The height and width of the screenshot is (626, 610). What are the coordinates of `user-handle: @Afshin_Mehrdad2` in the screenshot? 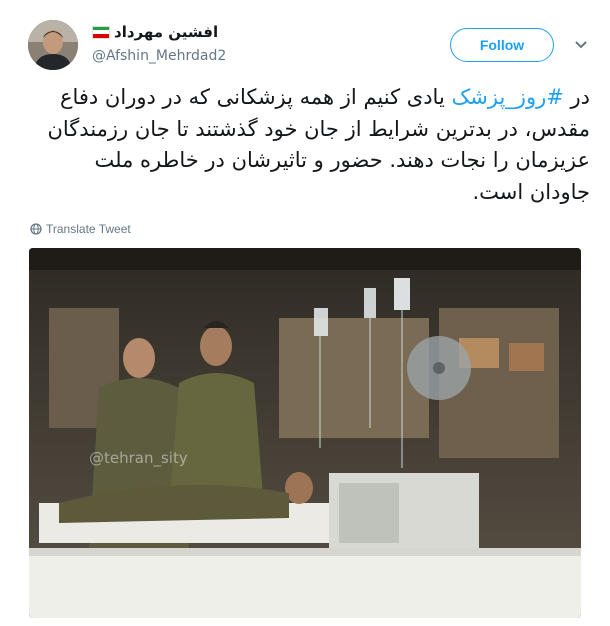 It's located at (159, 56).